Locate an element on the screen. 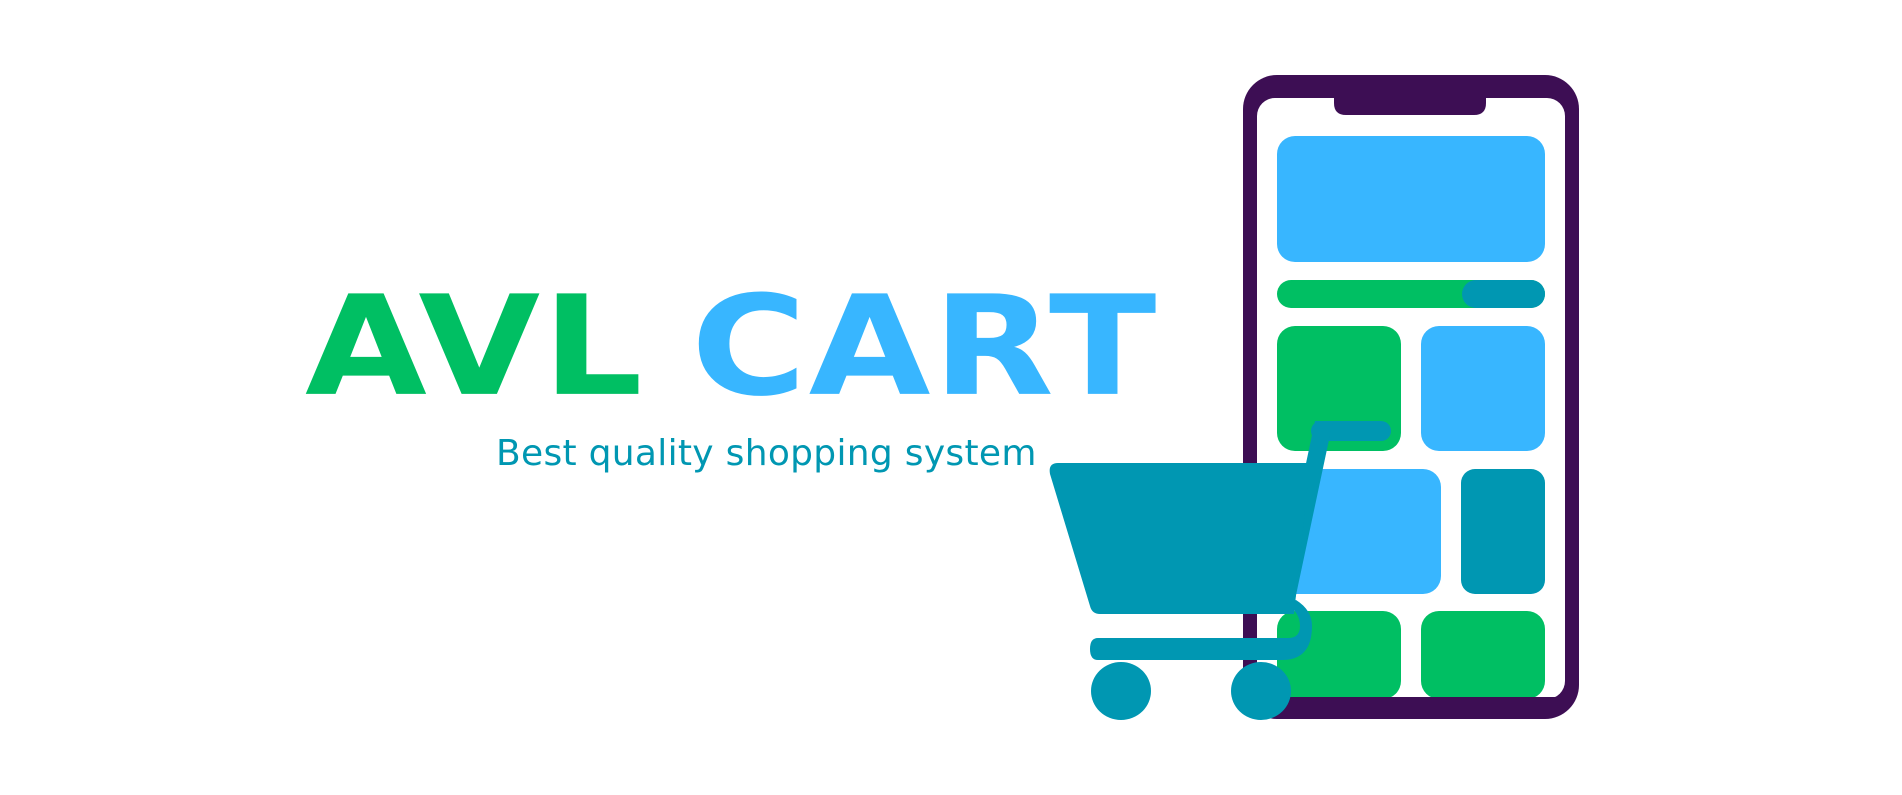 The width and height of the screenshot is (1902, 795). cart-basket is located at coordinates (1179, 538).